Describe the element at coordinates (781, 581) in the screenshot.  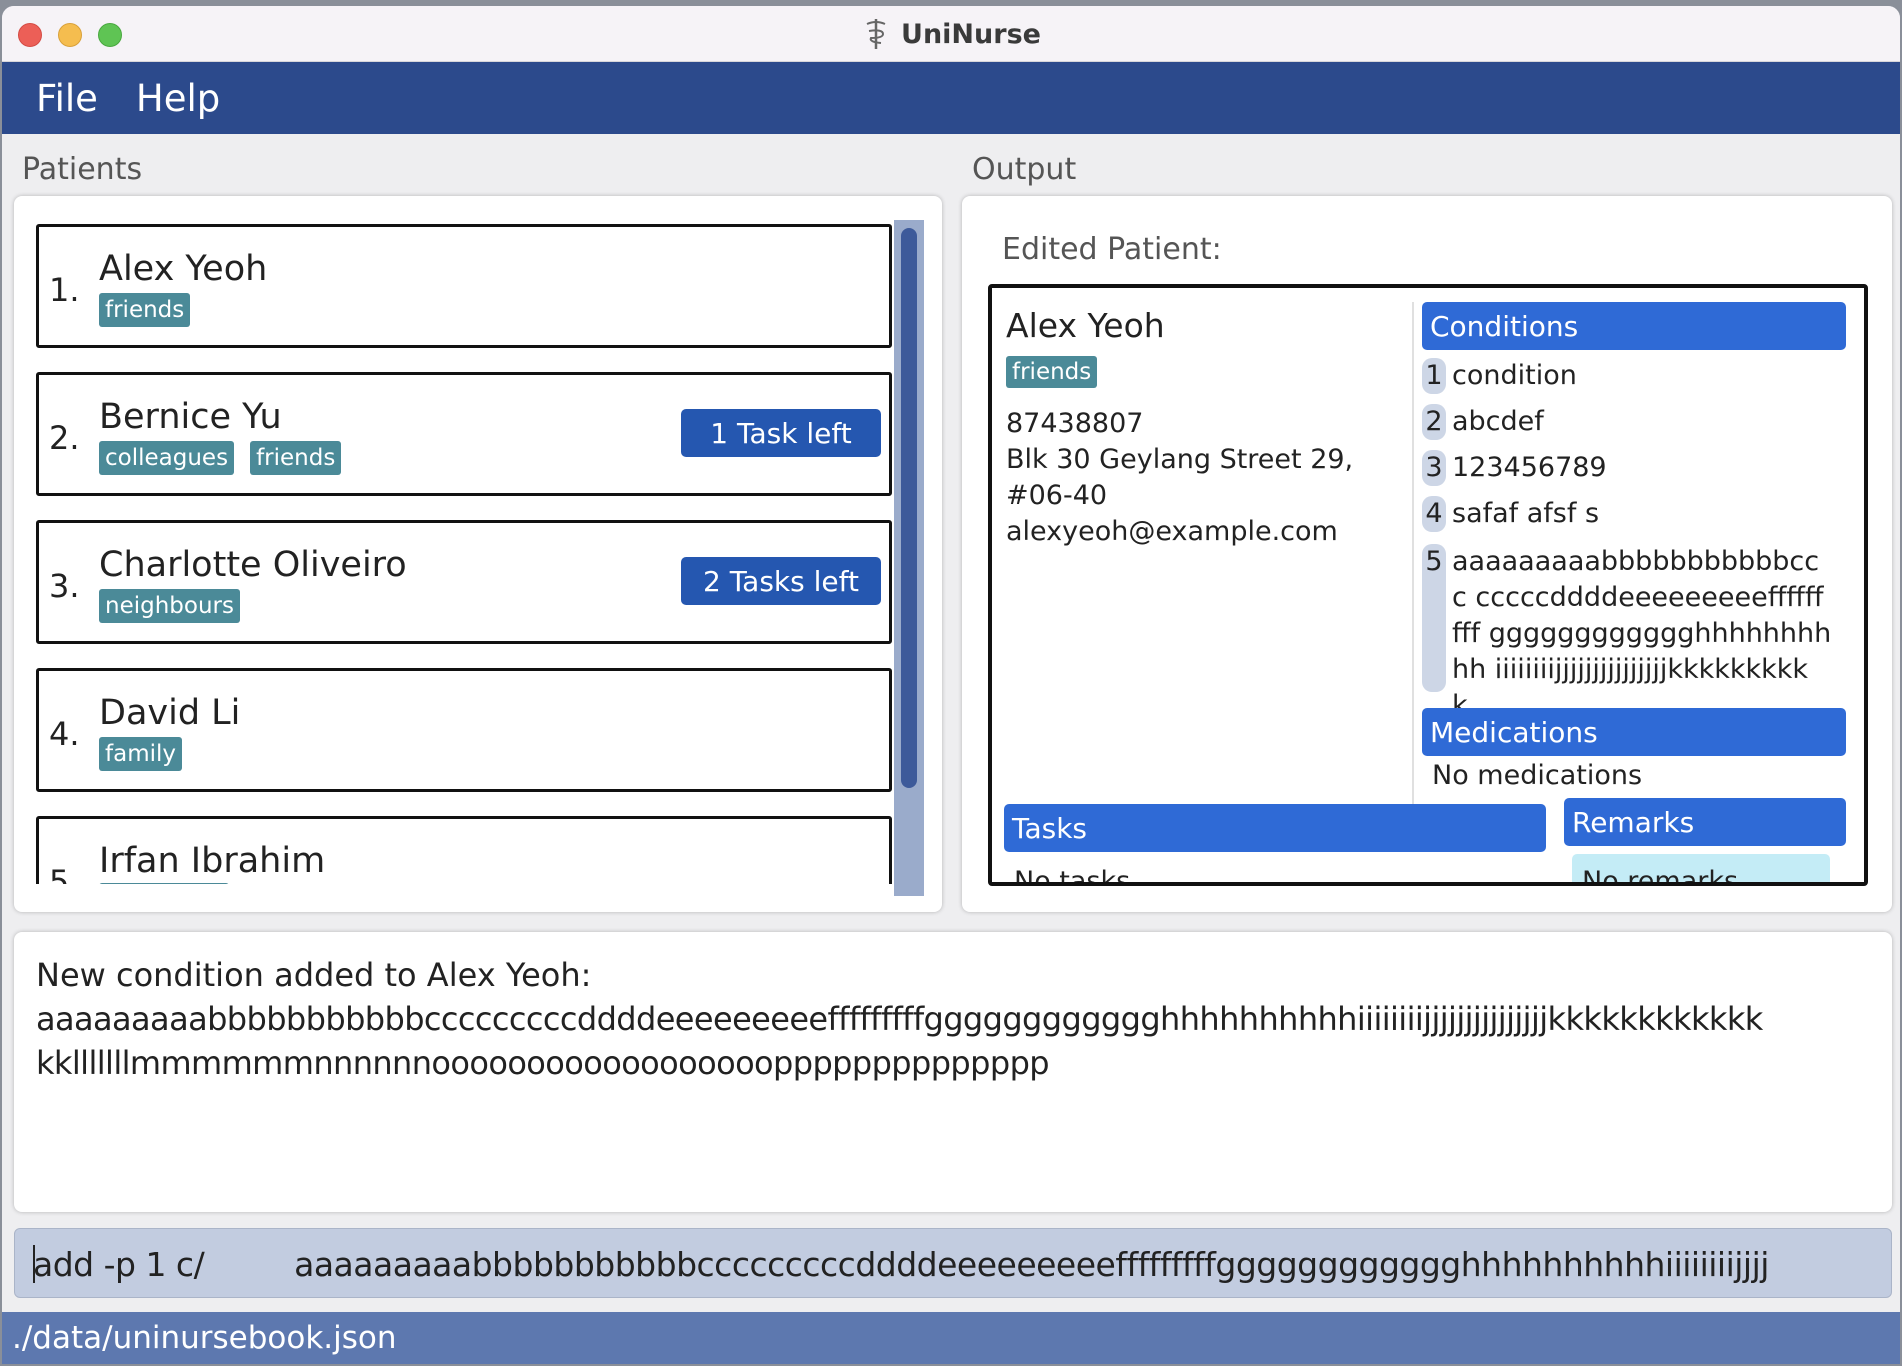
I see `tasks-left-badge: 2 Tasks left` at that location.